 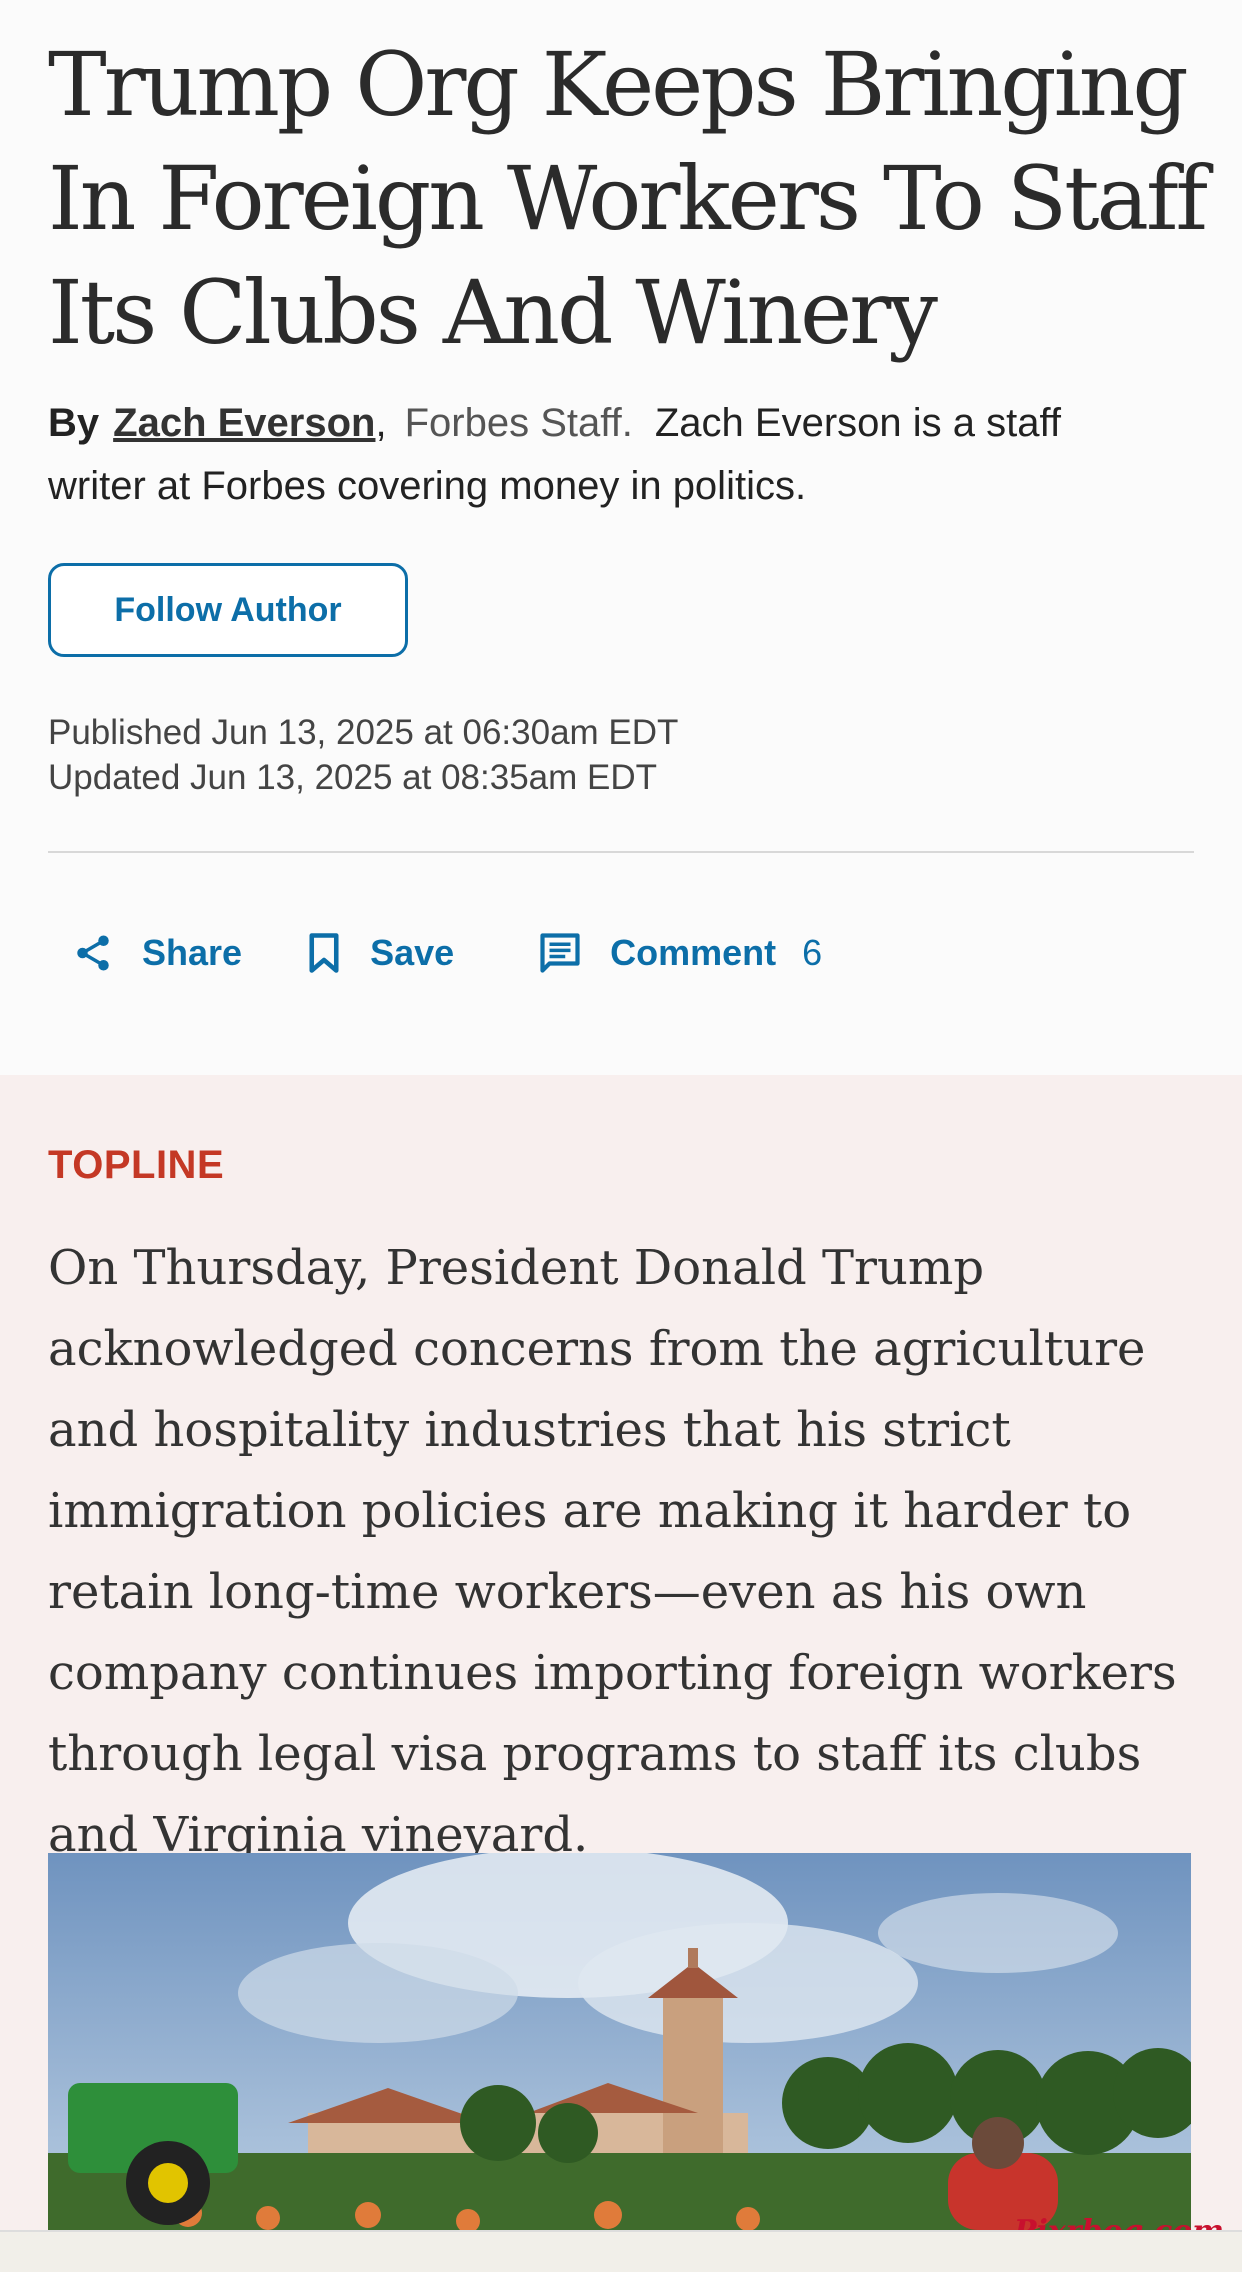 I want to click on author-link: Zach Everson, so click(x=244, y=423).